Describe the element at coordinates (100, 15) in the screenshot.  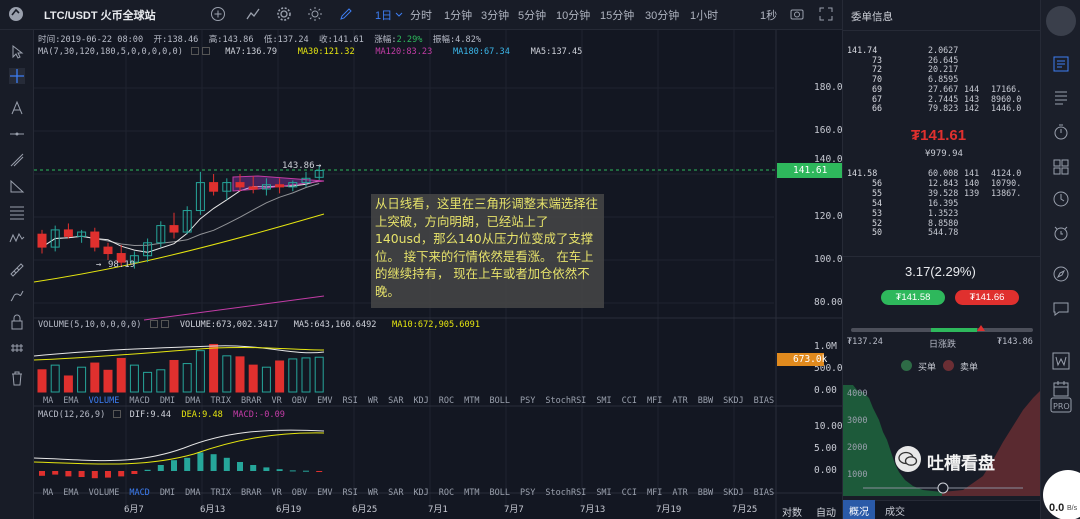
I see `symbol-title: LTC/USDT 火币全球站` at that location.